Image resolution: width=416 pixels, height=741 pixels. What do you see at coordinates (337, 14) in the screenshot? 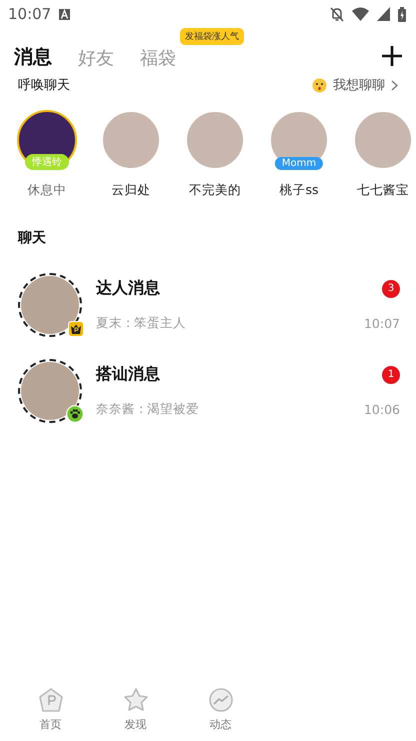
I see `mute-icon` at bounding box center [337, 14].